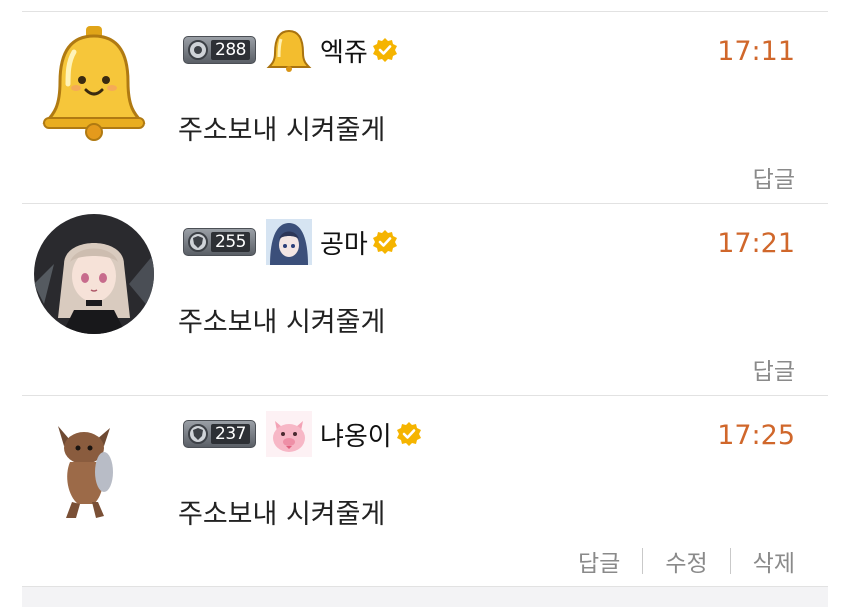  What do you see at coordinates (756, 435) in the screenshot?
I see `comment-time: 17:25` at bounding box center [756, 435].